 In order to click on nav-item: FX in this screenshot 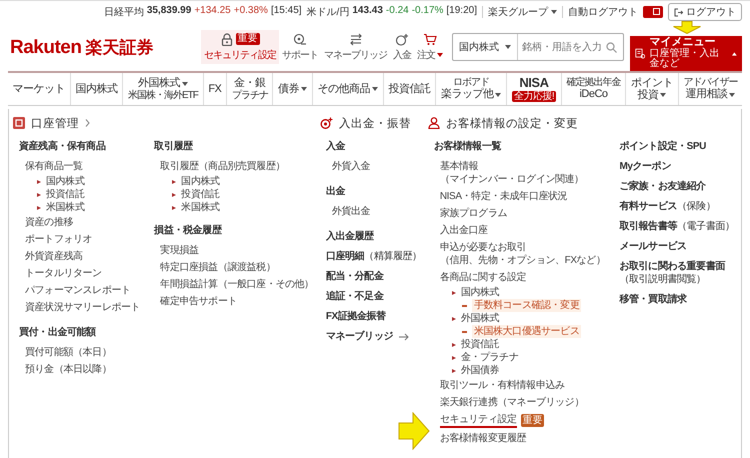, I will do `click(214, 89)`.